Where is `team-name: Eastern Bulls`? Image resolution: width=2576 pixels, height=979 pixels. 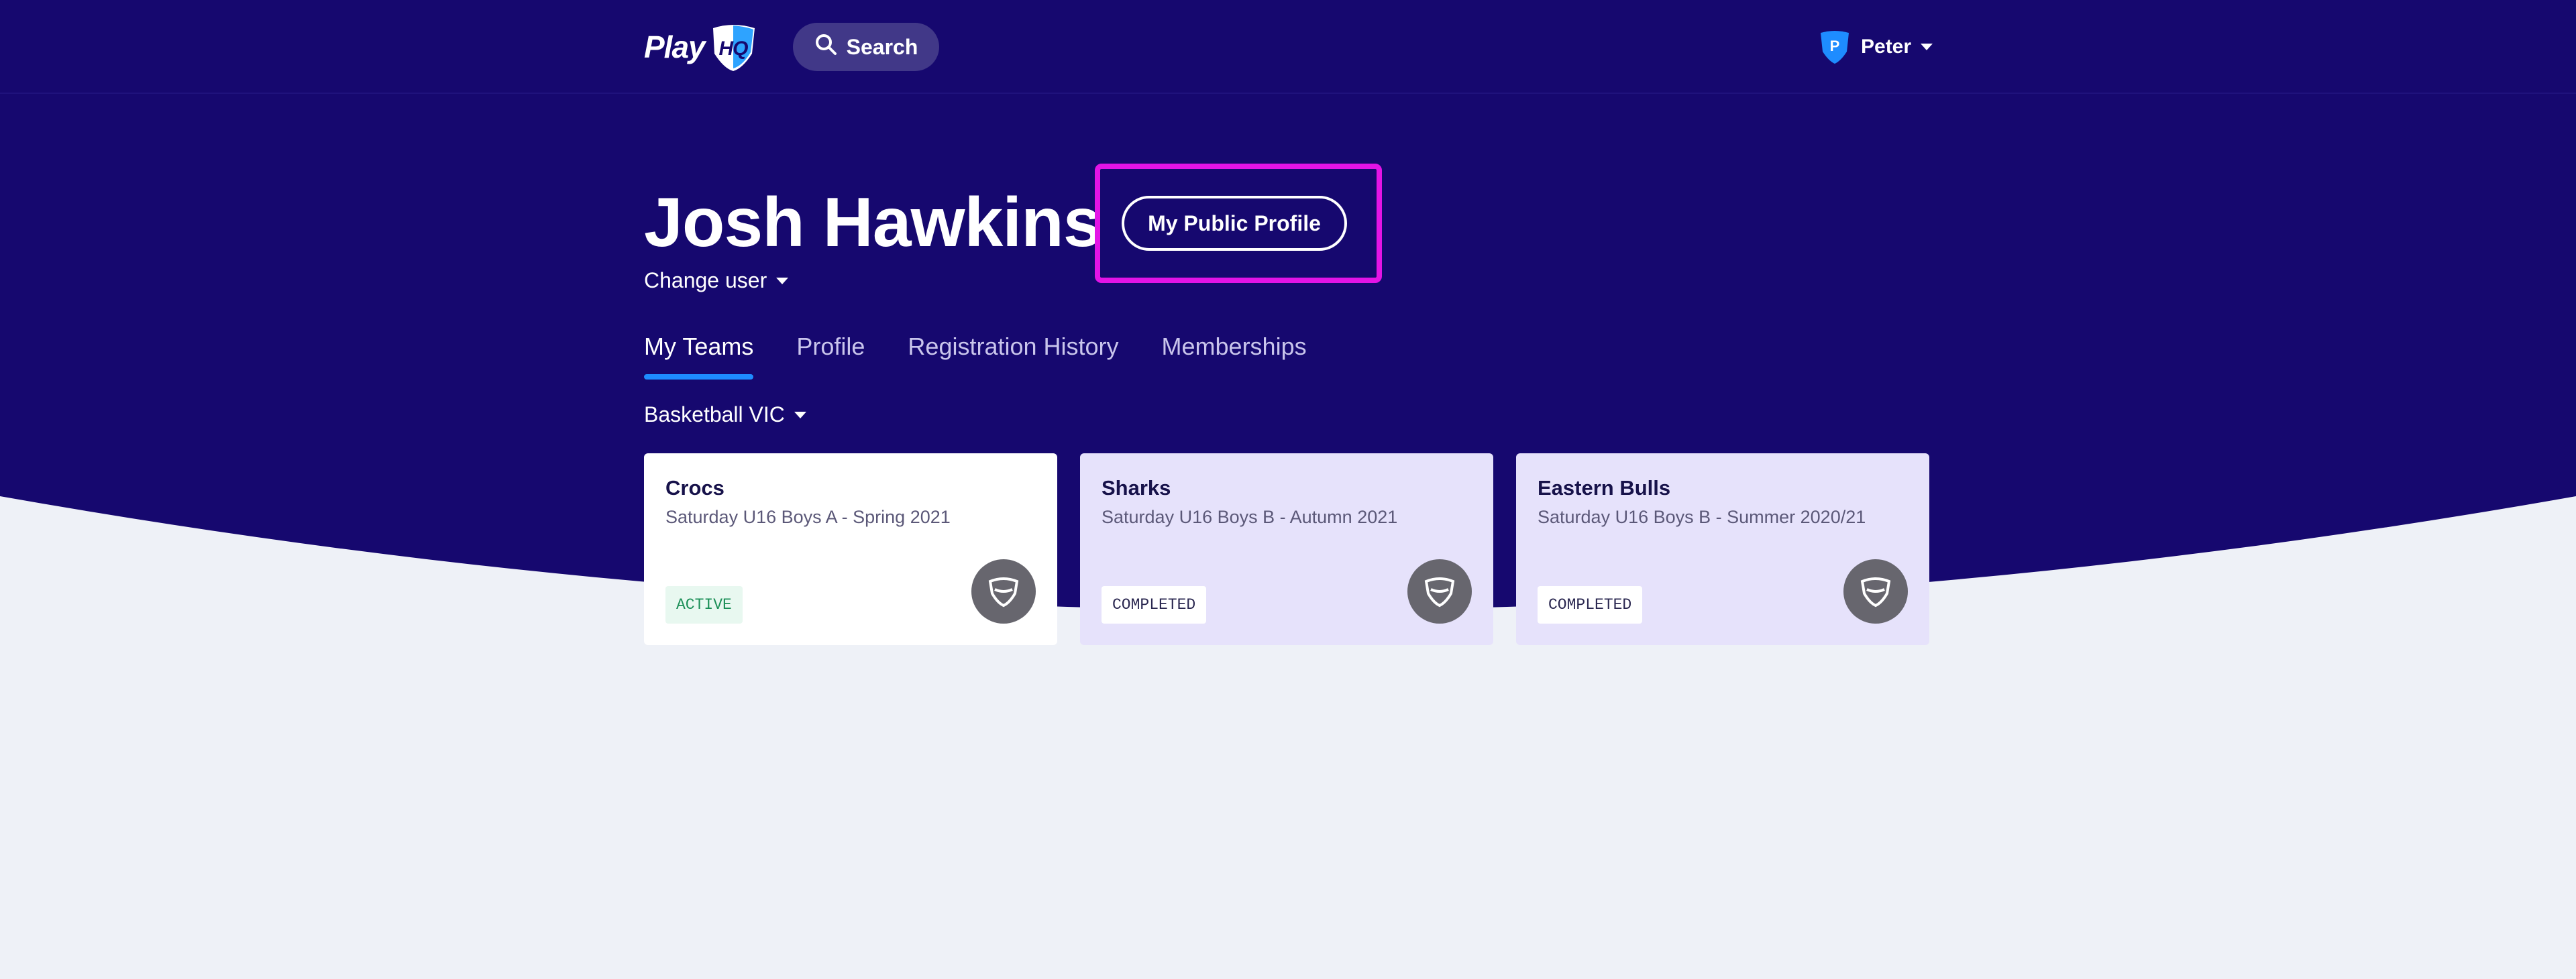 team-name: Eastern Bulls is located at coordinates (1604, 488).